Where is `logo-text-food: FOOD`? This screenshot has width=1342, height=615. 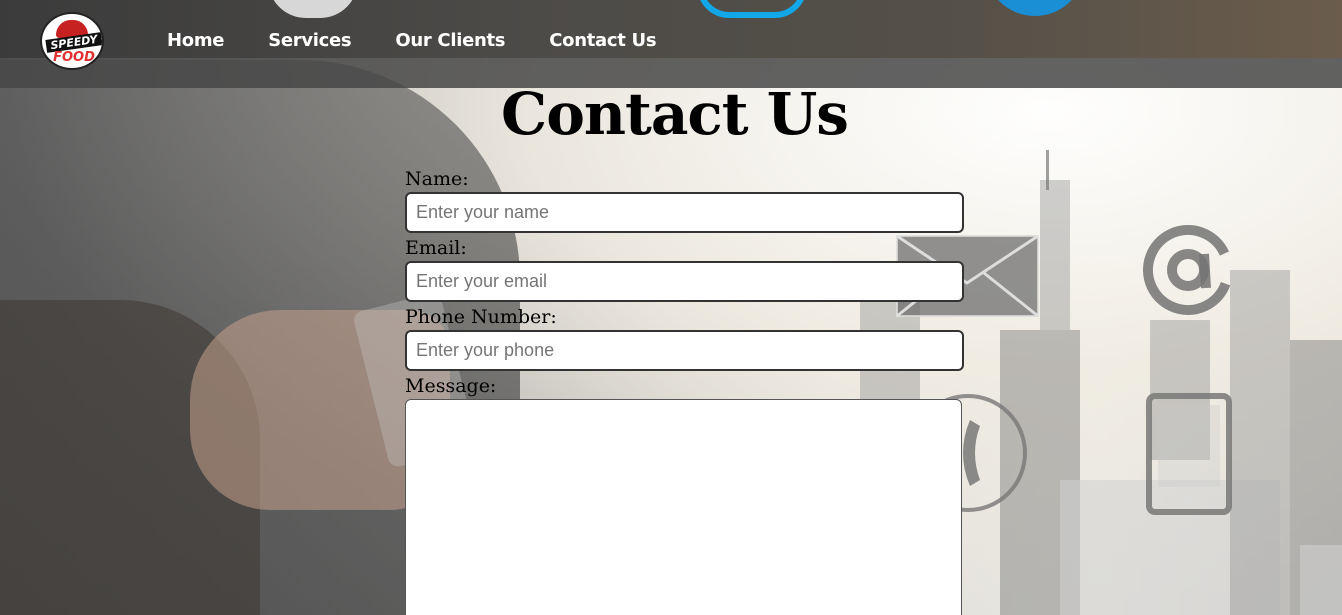
logo-text-food: FOOD is located at coordinates (74, 57).